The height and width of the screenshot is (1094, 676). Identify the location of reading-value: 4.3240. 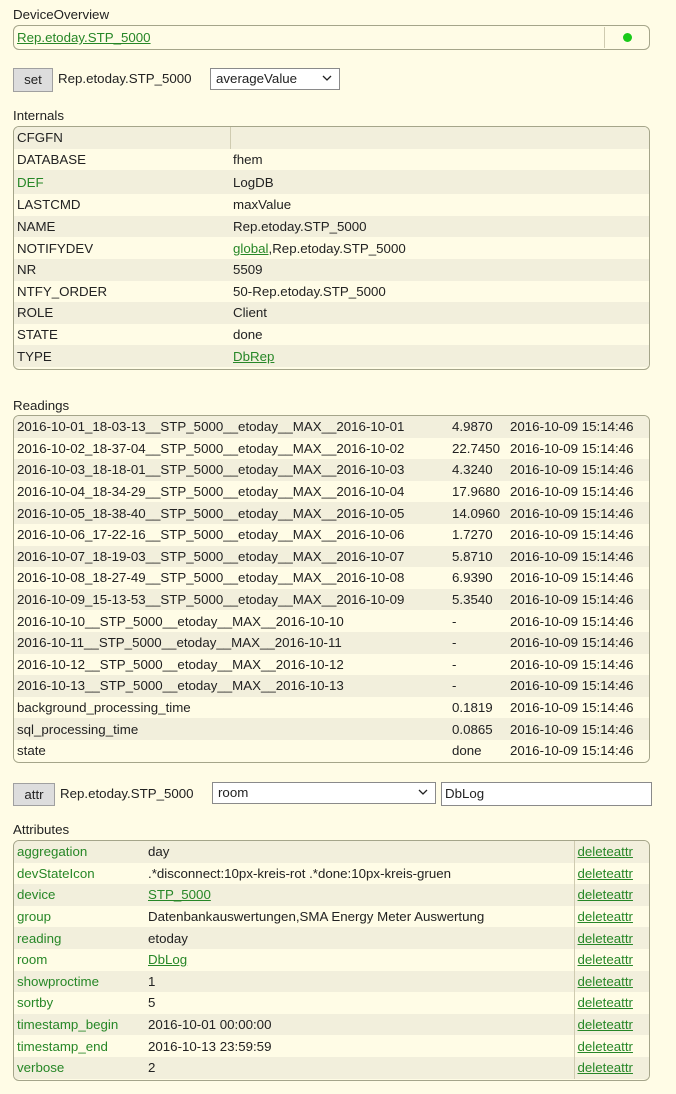
(478, 470).